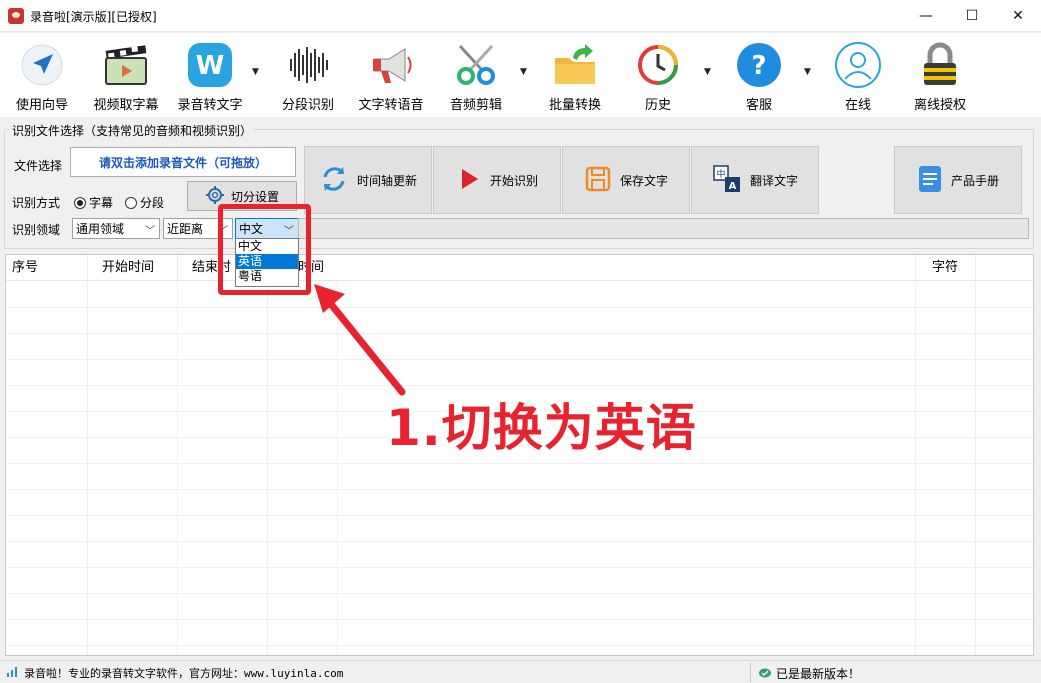 The height and width of the screenshot is (683, 1041). I want to click on minimize-button: —, so click(926, 16).